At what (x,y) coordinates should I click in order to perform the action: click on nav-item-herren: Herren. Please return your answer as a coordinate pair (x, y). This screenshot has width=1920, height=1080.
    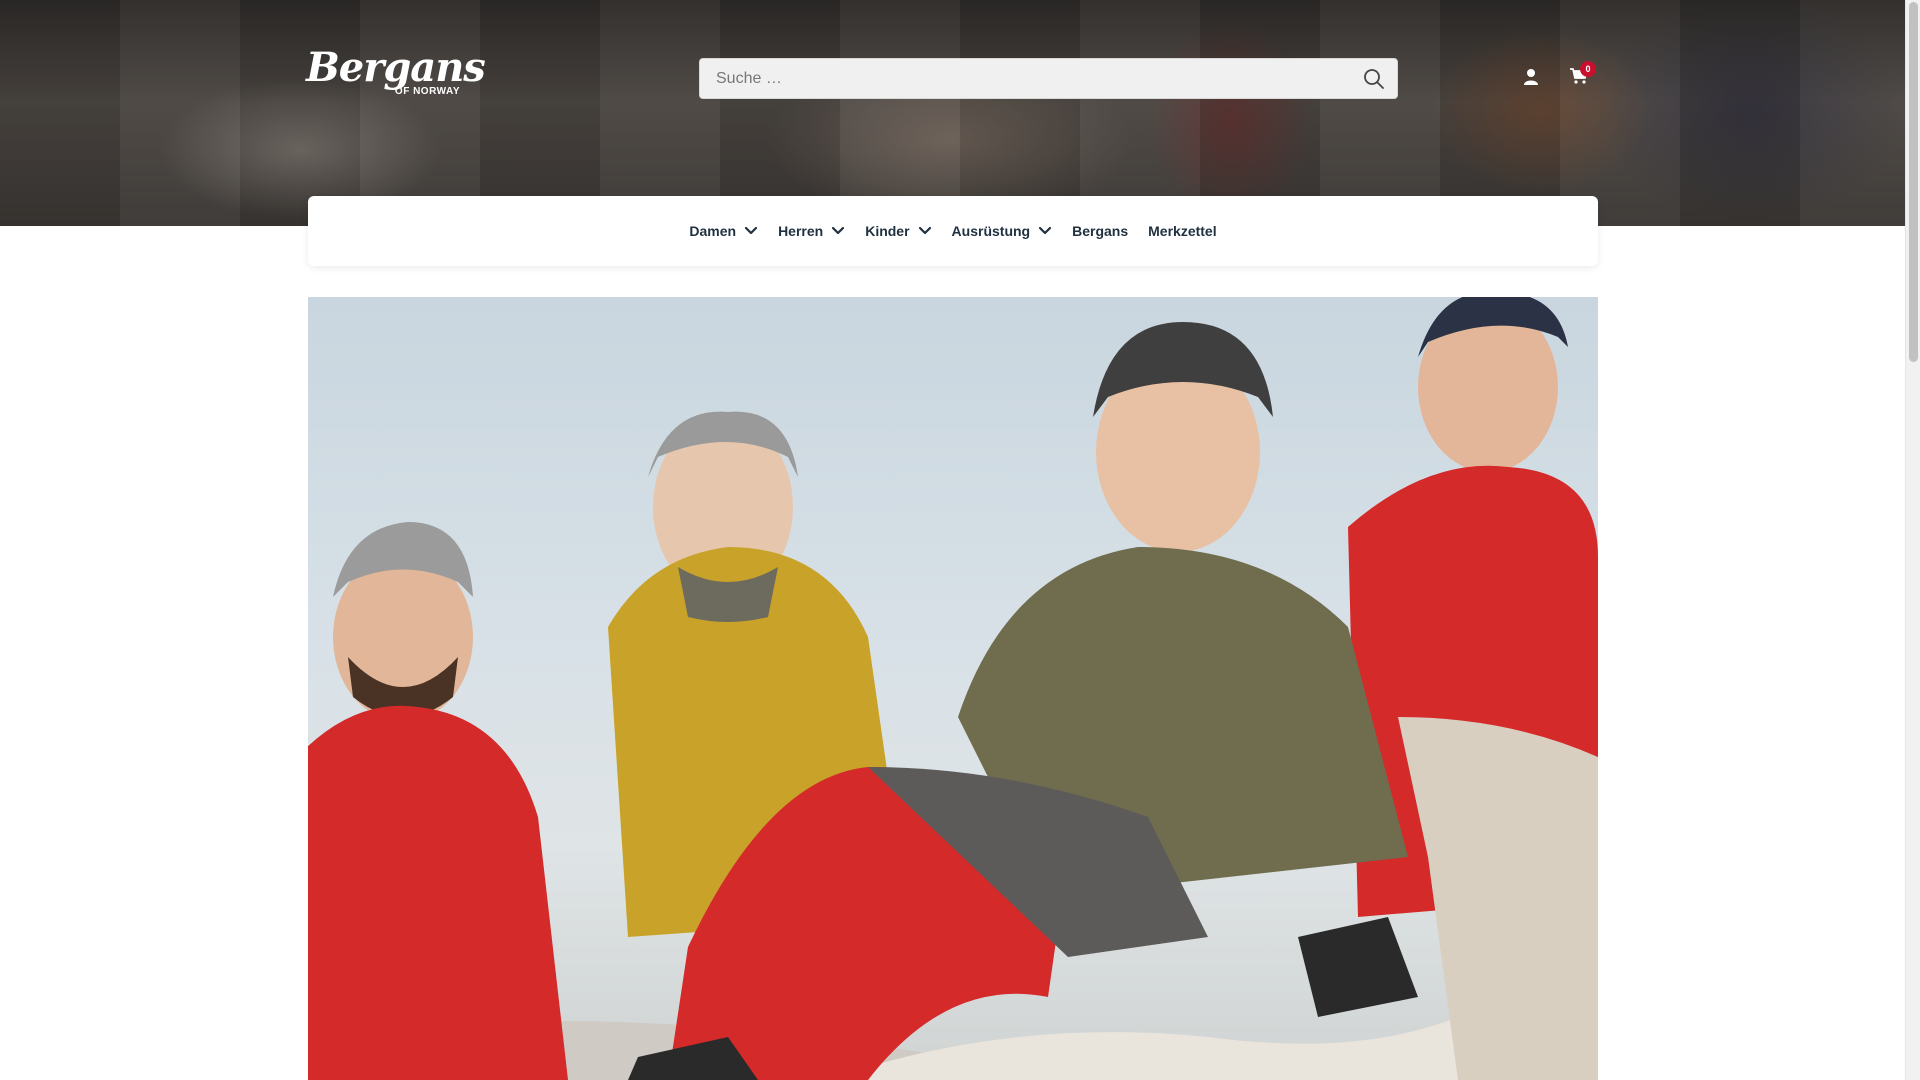
    Looking at the image, I should click on (811, 231).